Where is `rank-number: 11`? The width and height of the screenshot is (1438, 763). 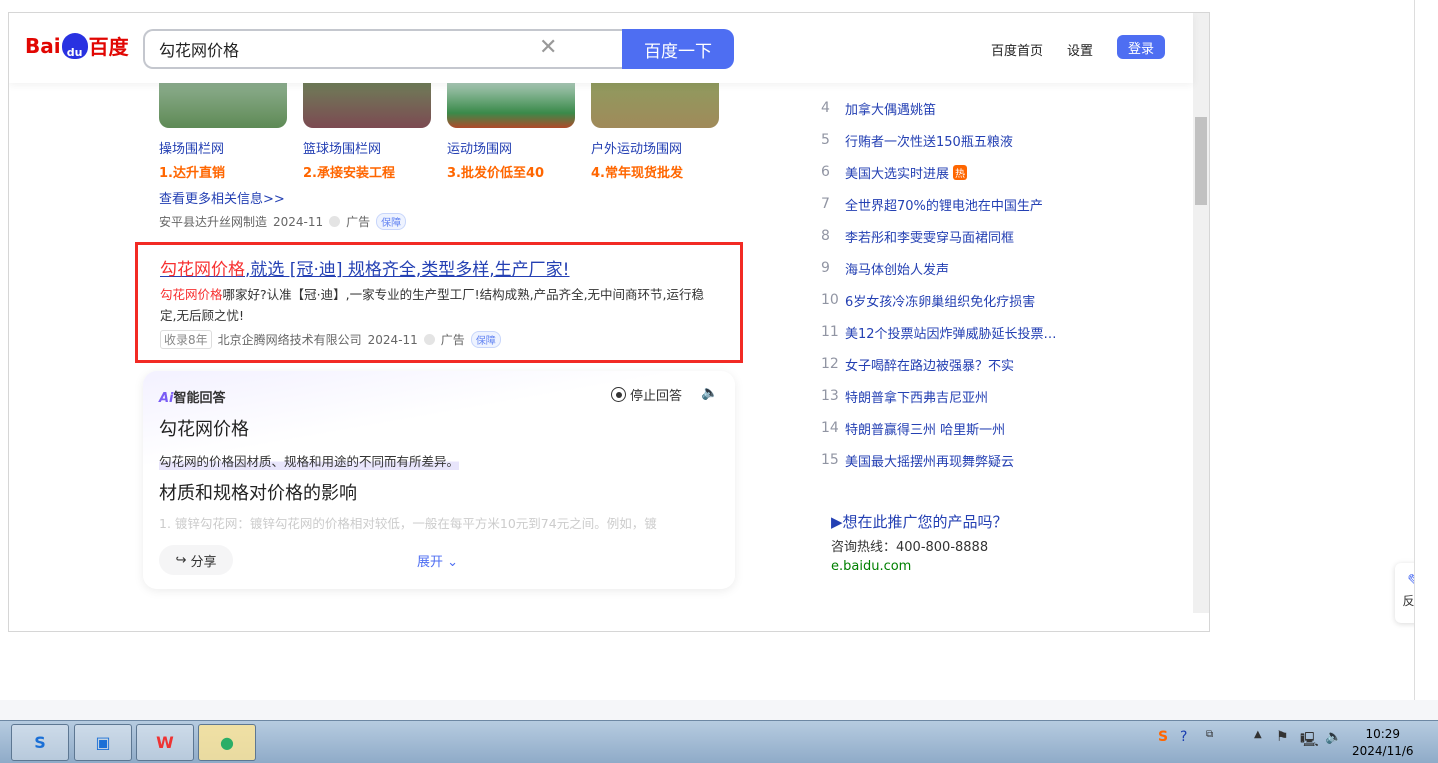 rank-number: 11 is located at coordinates (830, 332).